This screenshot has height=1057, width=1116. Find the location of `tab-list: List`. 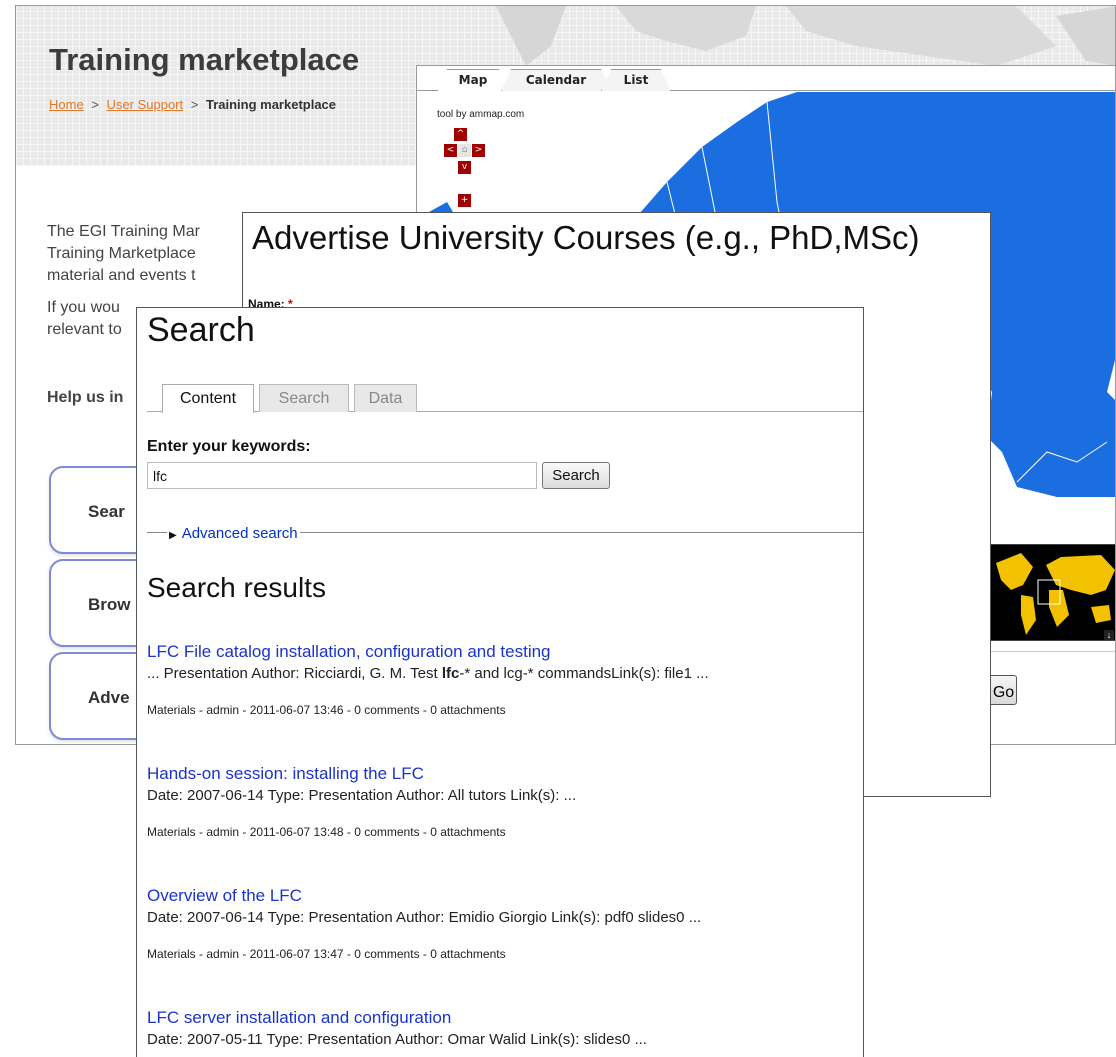

tab-list: List is located at coordinates (636, 80).